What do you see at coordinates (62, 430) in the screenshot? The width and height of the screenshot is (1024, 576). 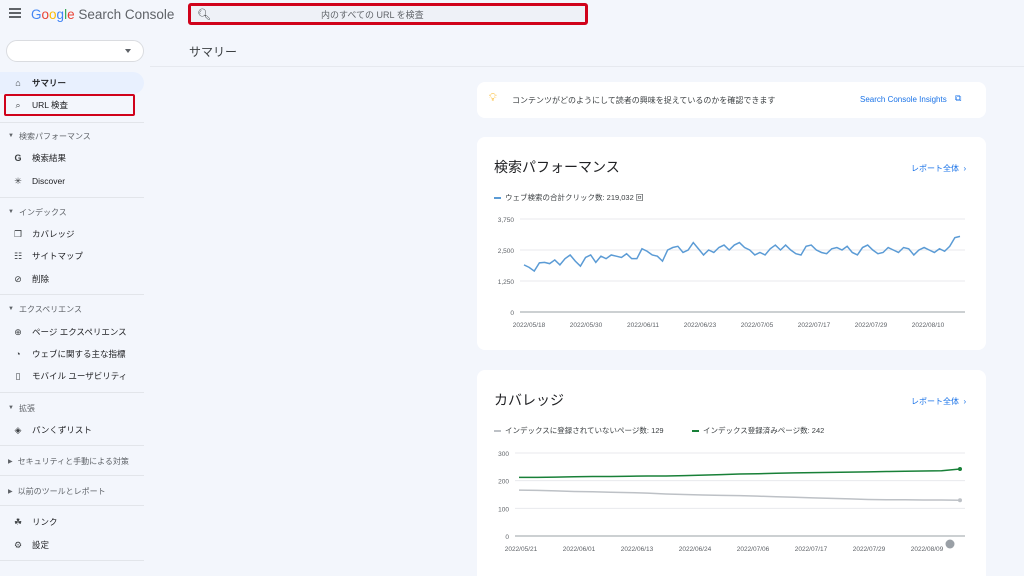 I see `sidebar-item-label: パンくずリスト` at bounding box center [62, 430].